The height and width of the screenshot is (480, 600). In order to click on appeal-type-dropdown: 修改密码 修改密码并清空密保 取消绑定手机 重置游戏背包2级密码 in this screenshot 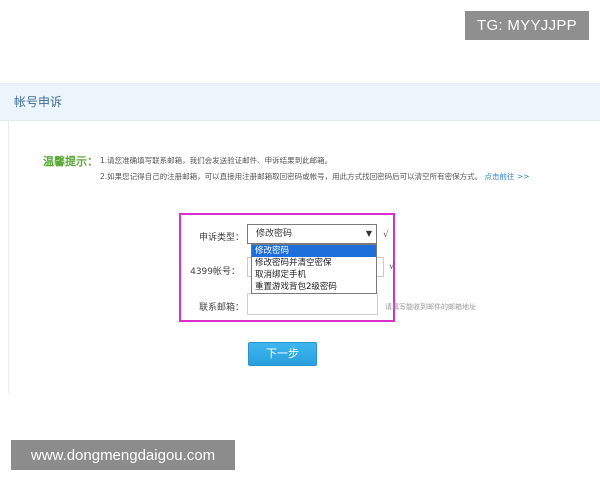, I will do `click(314, 269)`.